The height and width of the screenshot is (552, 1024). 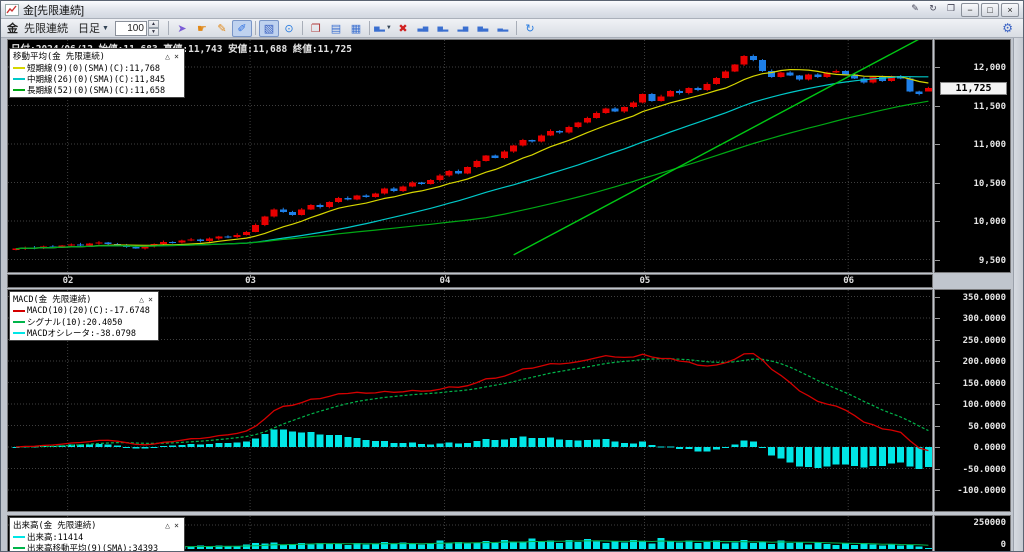 I want to click on period-dropdown-arrow-icon: ▼, so click(x=105, y=28).